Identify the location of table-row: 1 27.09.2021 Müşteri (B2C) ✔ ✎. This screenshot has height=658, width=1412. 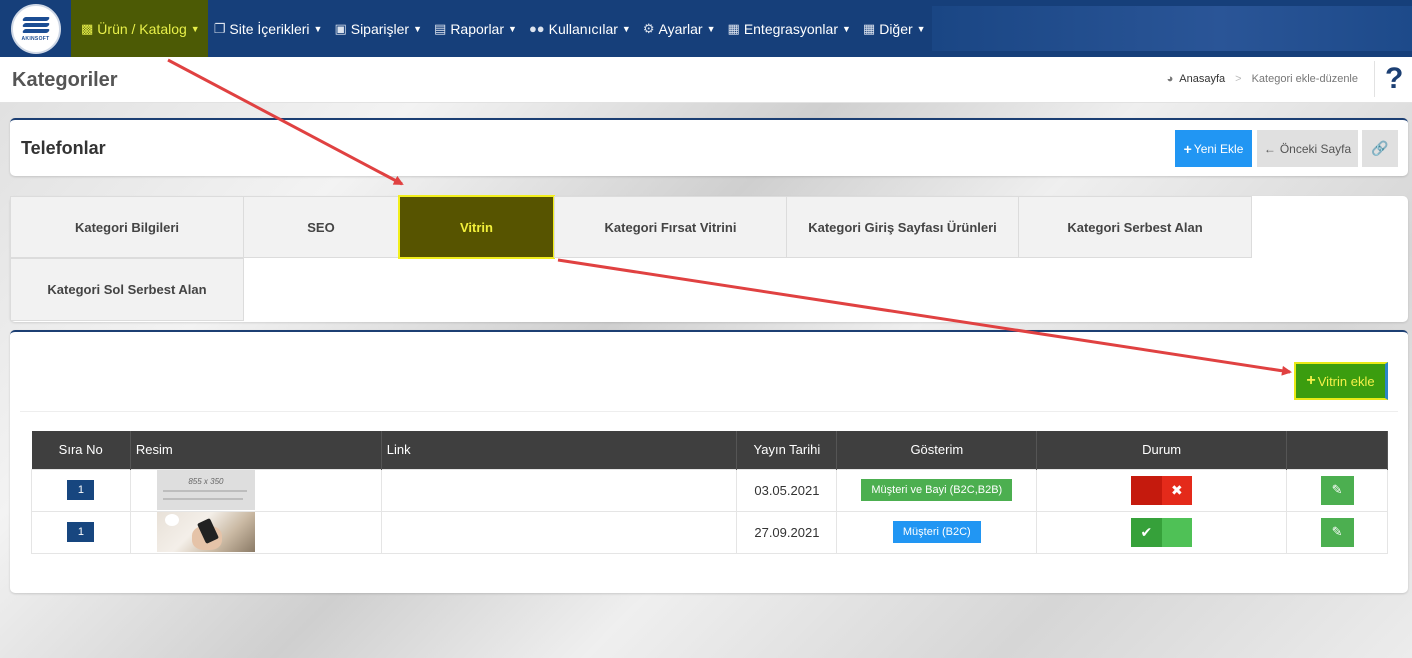
(709, 532).